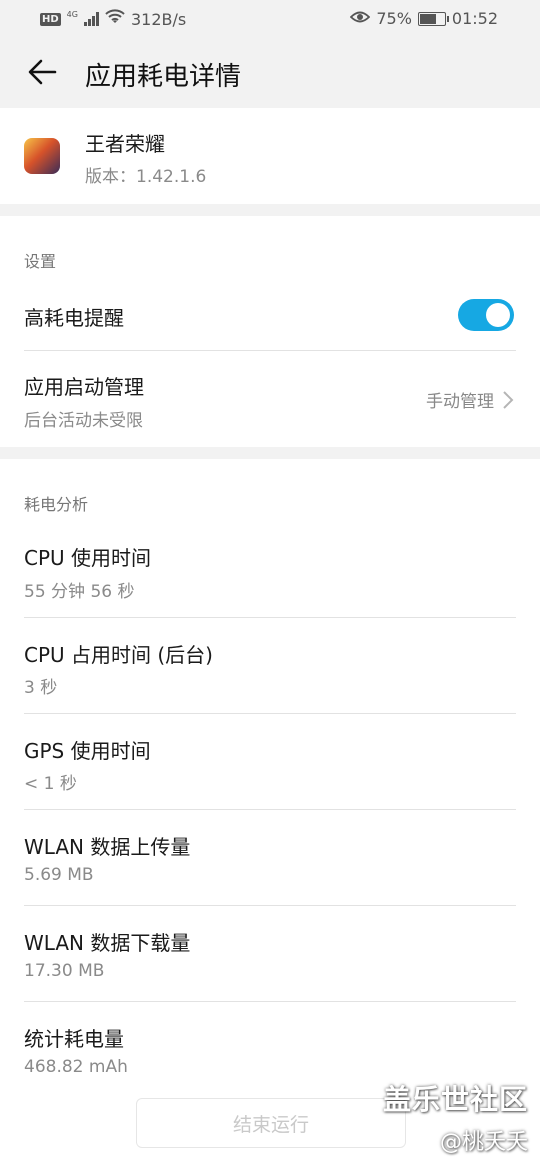  What do you see at coordinates (460, 402) in the screenshot?
I see `startup-management-value-text: 手动管理` at bounding box center [460, 402].